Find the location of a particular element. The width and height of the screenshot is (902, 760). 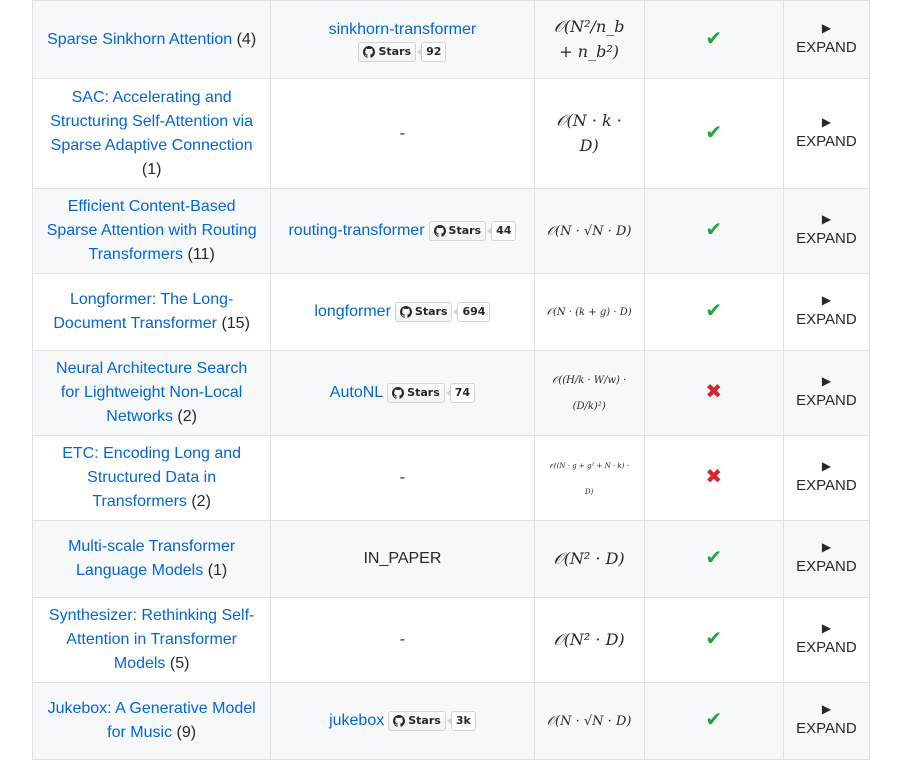

repo-cell: jukebox Stars 3k is located at coordinates (402, 721).